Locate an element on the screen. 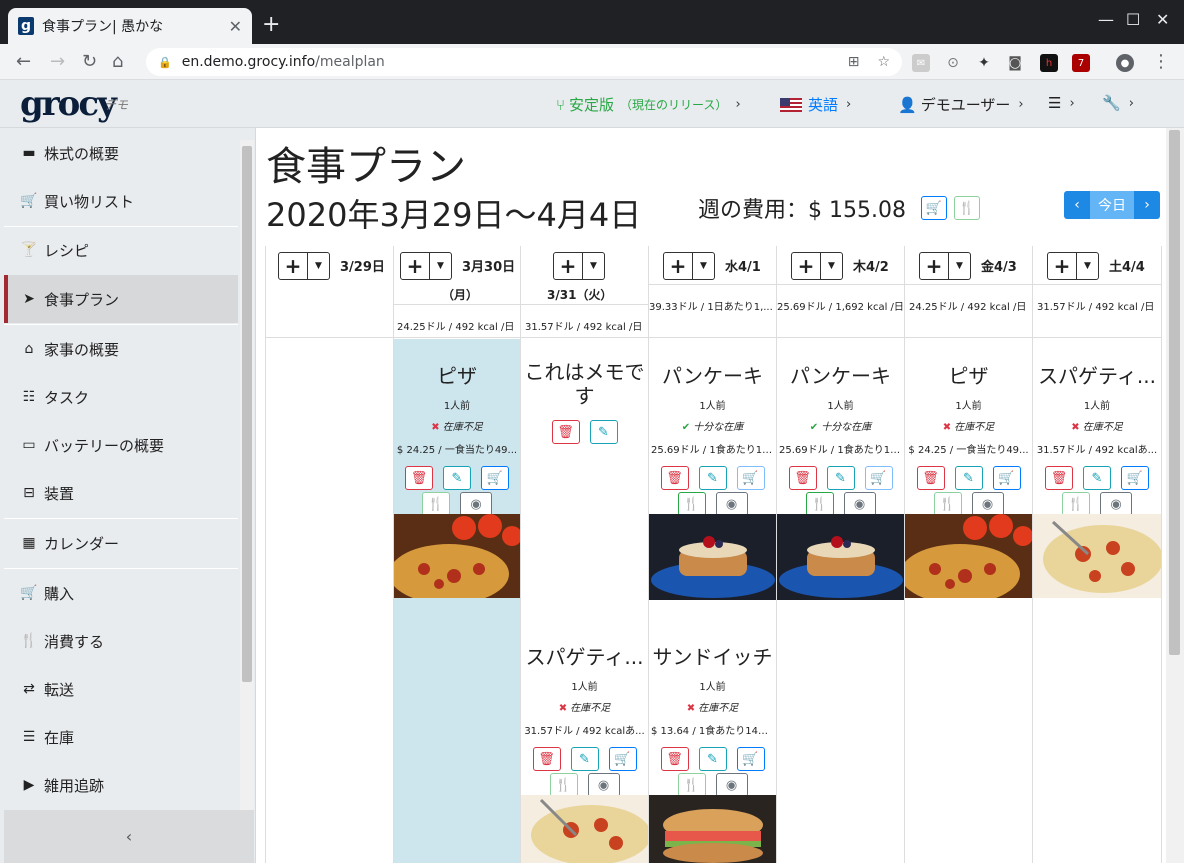  pocket-extension-icon: ◙ is located at coordinates (1015, 63).